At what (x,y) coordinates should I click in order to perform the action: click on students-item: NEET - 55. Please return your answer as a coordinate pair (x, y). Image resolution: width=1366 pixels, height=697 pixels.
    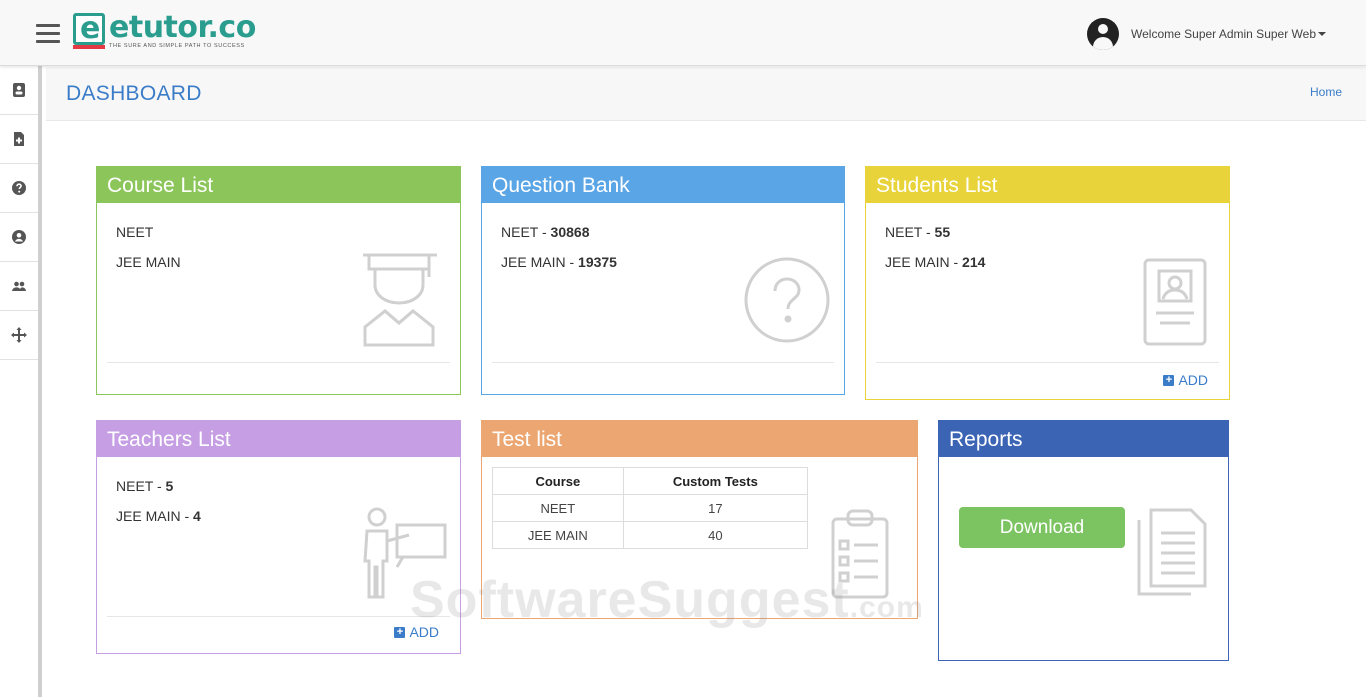
    Looking at the image, I should click on (1047, 232).